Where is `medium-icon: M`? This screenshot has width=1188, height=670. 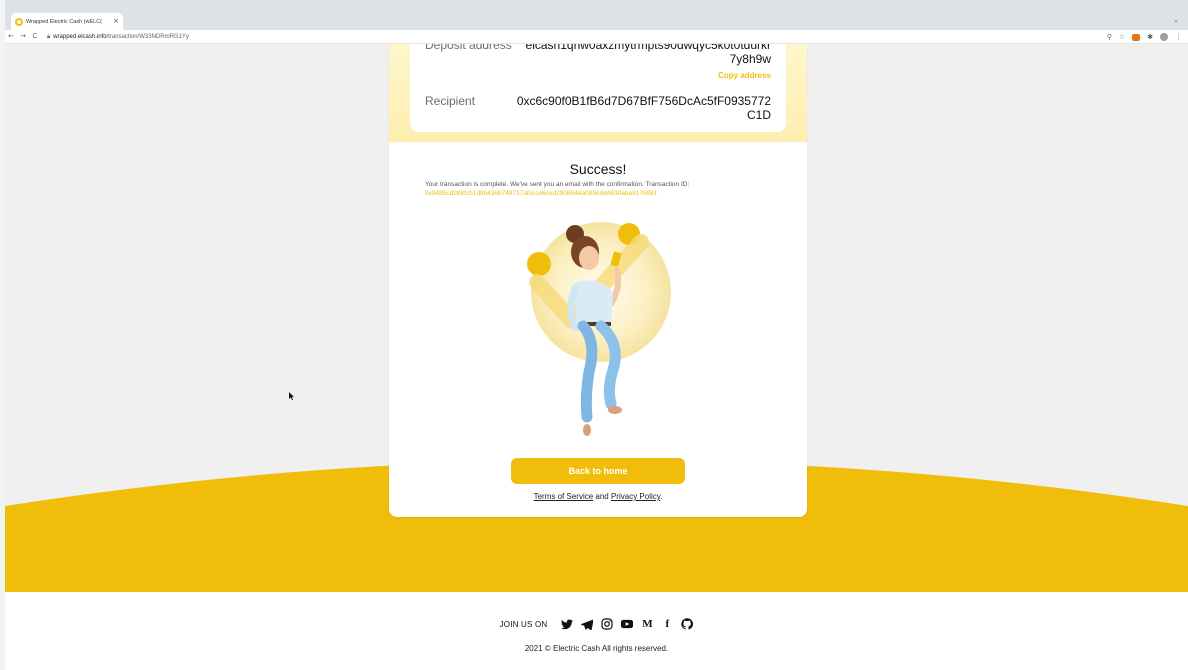
medium-icon: M is located at coordinates (647, 624).